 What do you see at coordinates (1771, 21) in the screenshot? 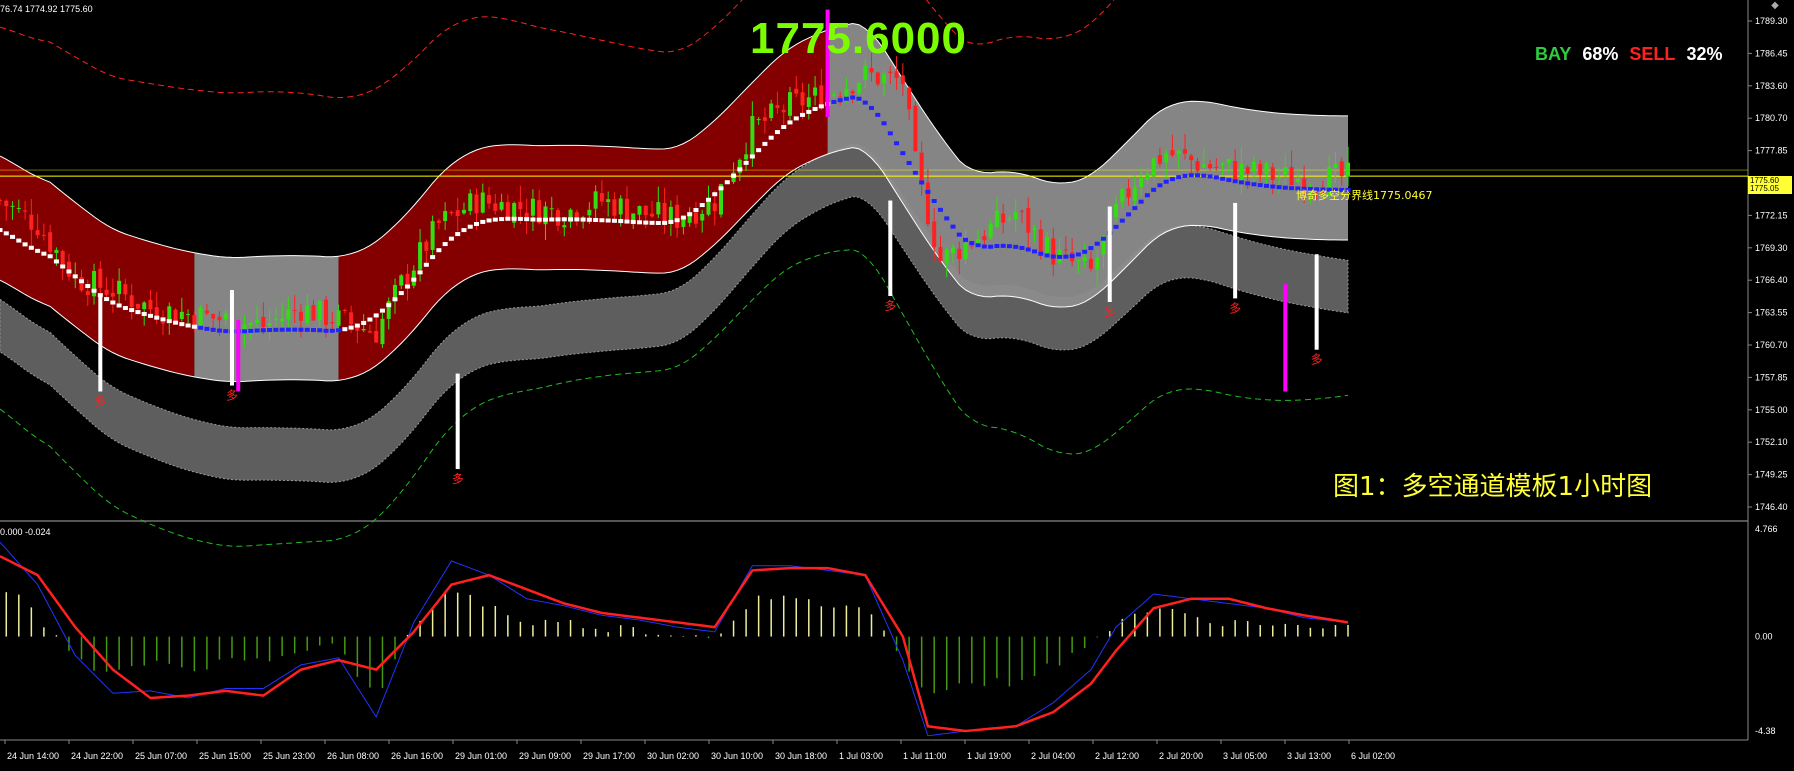
I see `price-tick-label: 1789.30` at bounding box center [1771, 21].